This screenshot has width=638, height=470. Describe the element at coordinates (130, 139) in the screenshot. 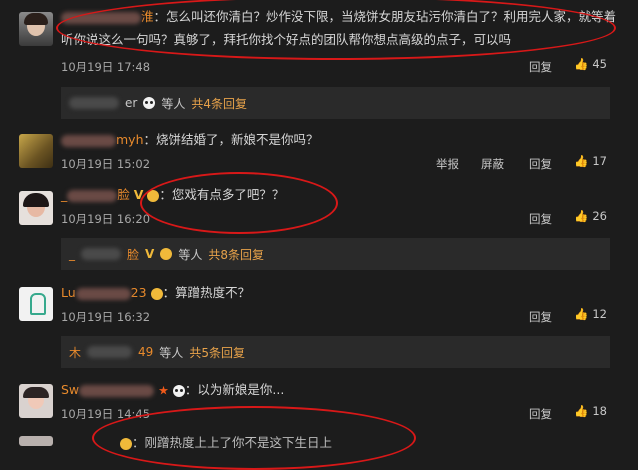

I see `username: myh` at that location.